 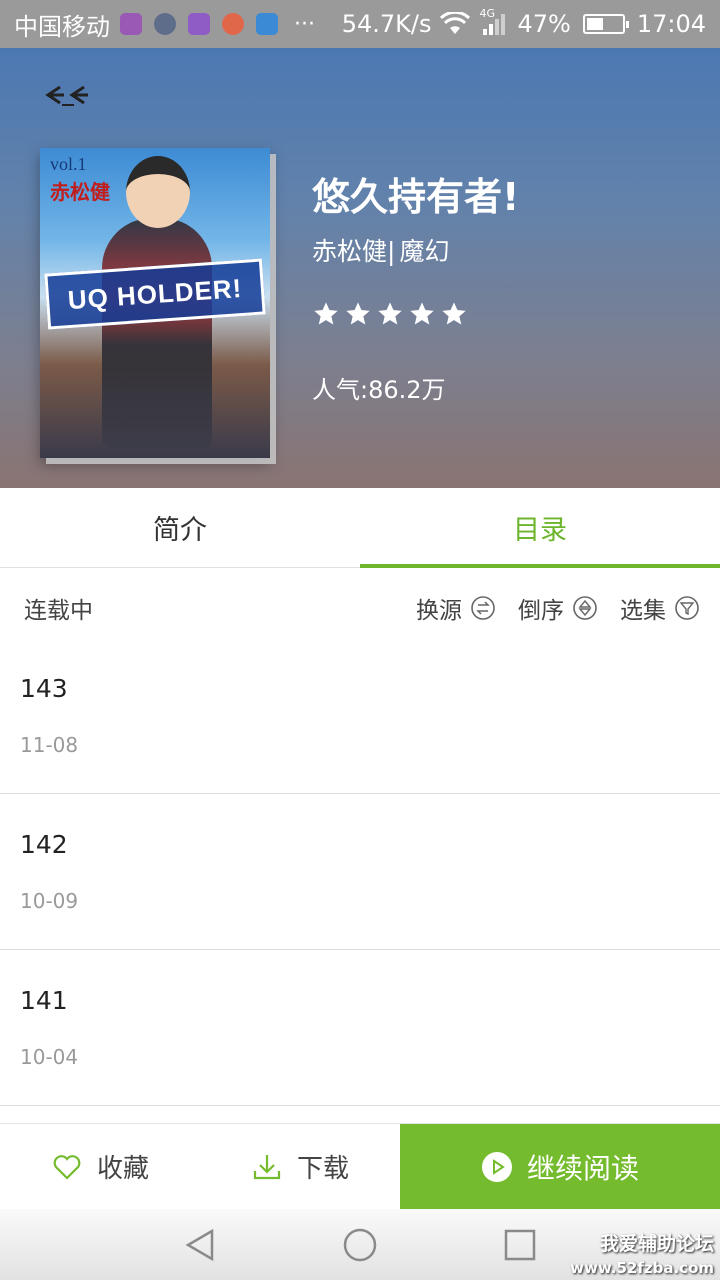 I want to click on download-icon, so click(x=267, y=1166).